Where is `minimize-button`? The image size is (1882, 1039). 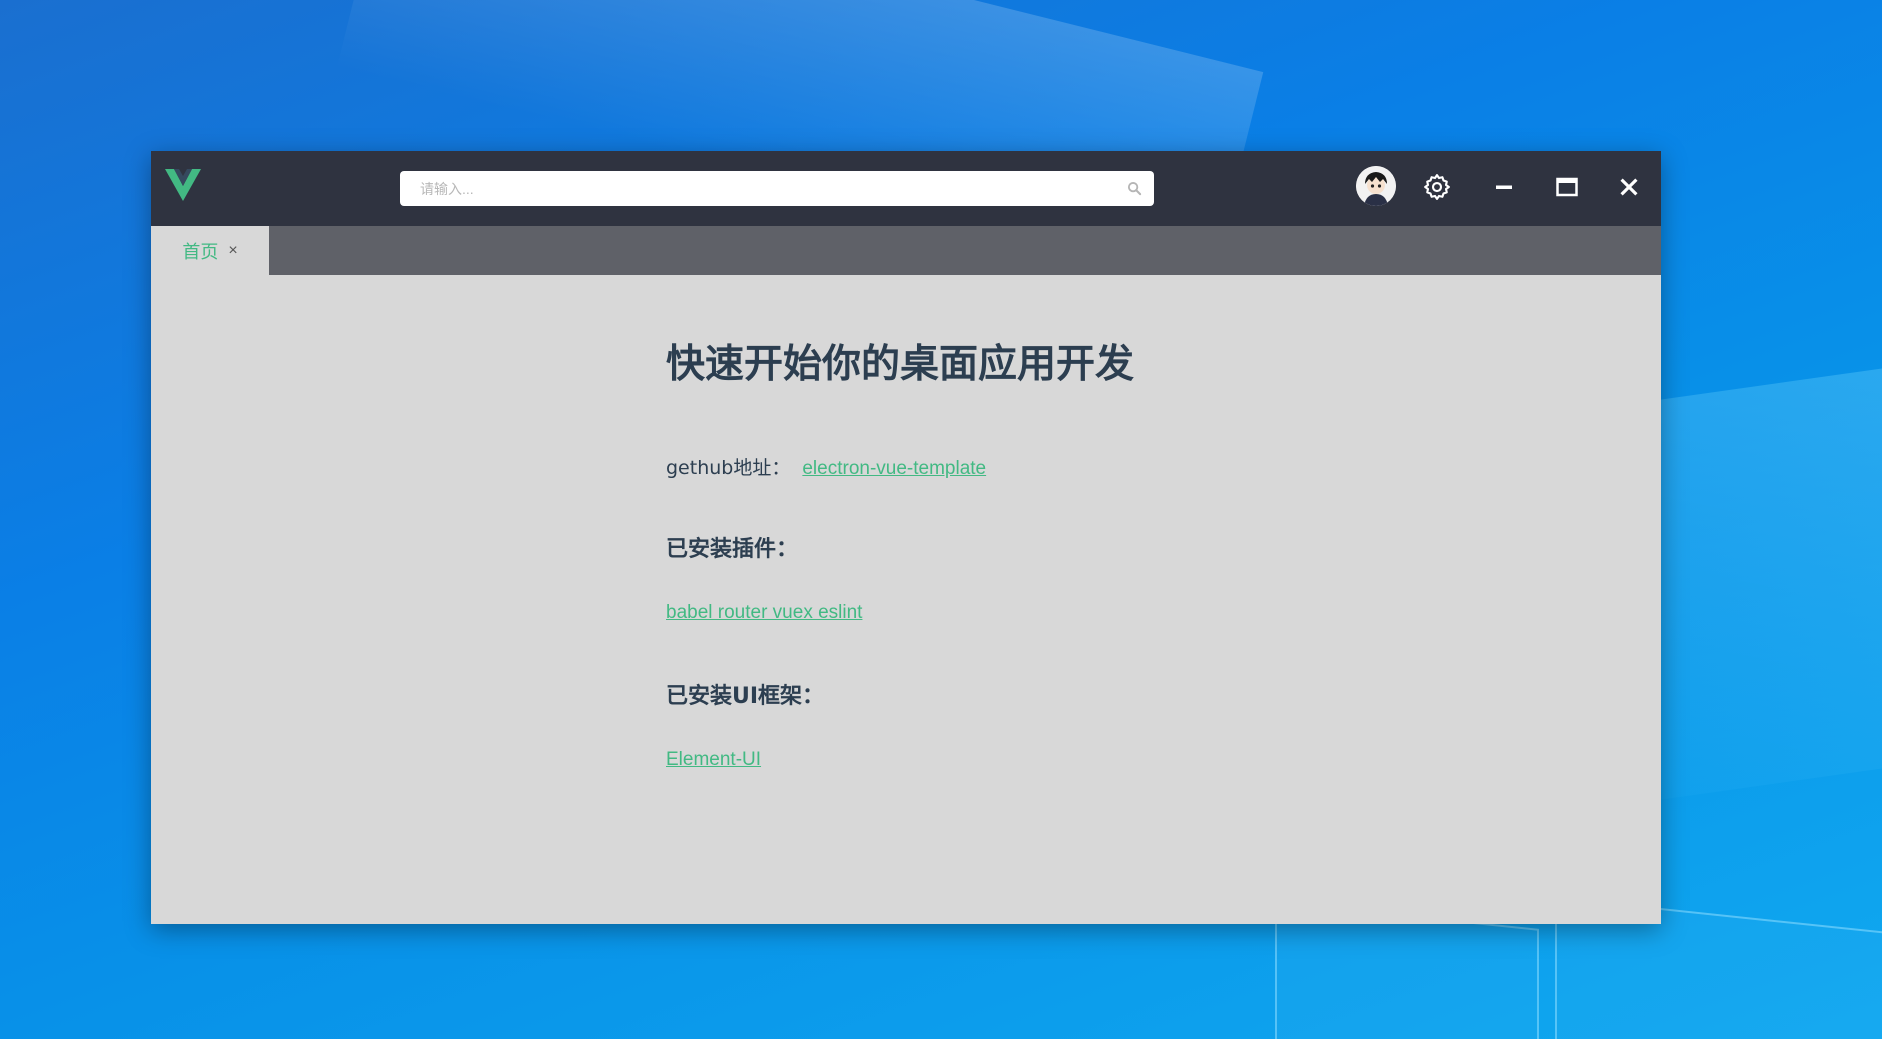 minimize-button is located at coordinates (1504, 187).